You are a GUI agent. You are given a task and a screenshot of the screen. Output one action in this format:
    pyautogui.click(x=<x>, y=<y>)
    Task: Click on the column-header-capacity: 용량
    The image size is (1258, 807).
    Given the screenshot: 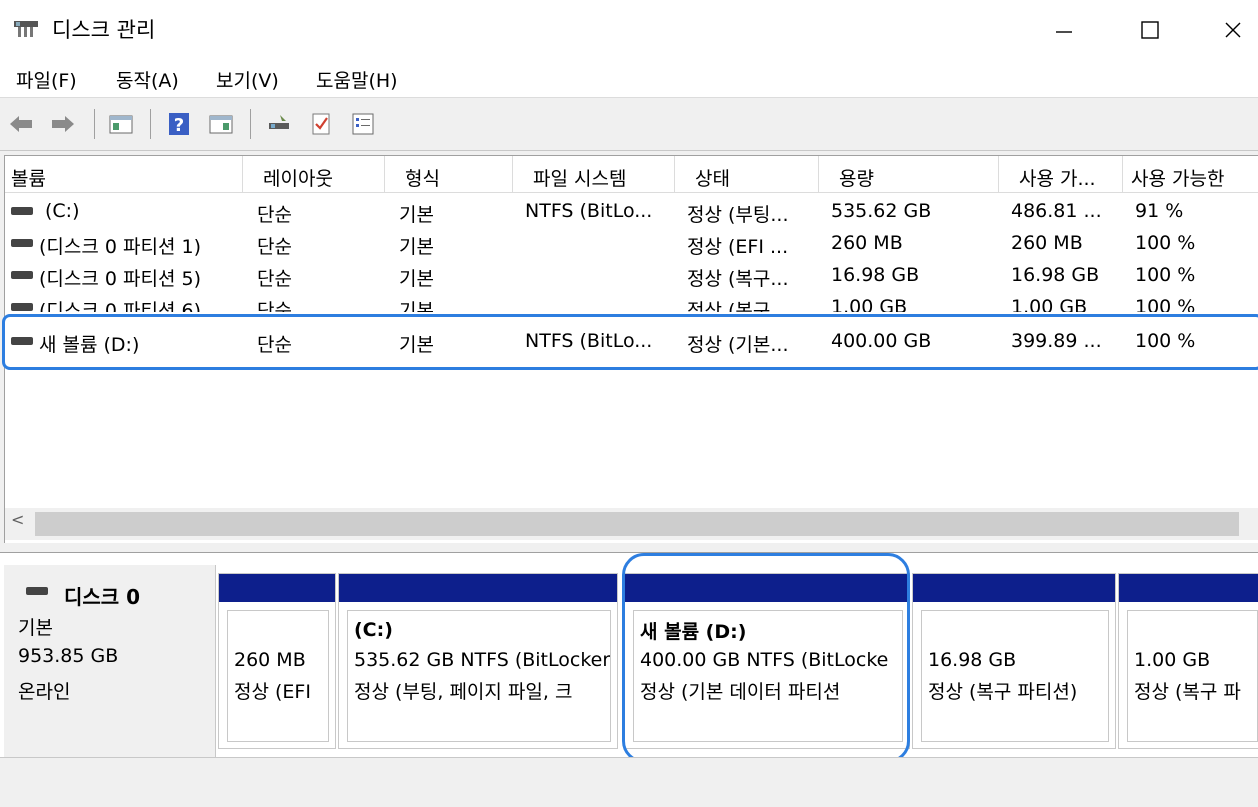 What is the action you would take?
    pyautogui.click(x=909, y=174)
    